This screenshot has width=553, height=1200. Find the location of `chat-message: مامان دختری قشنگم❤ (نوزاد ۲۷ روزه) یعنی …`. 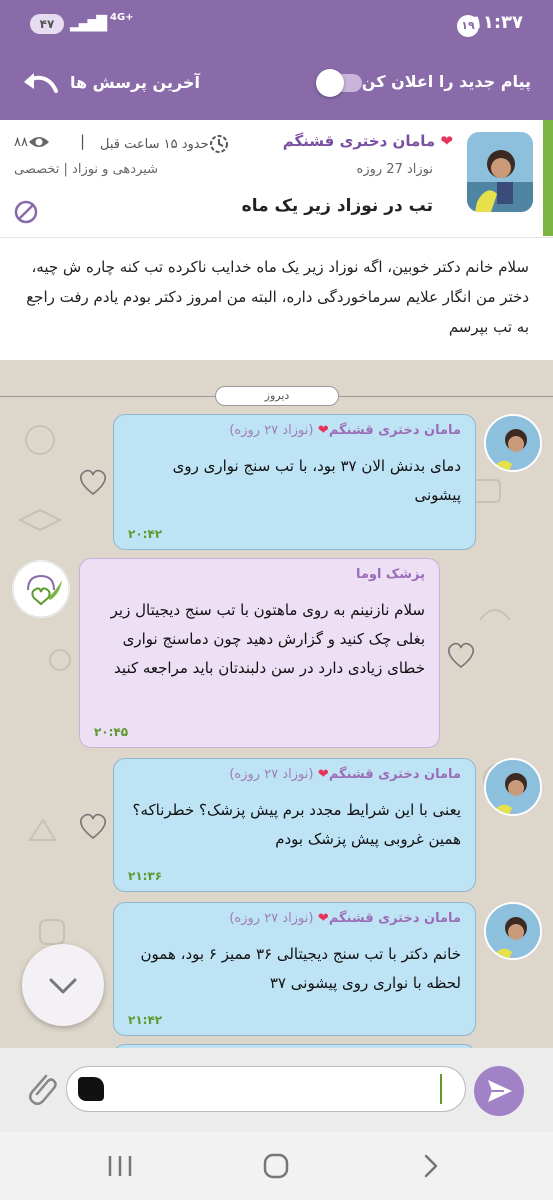

chat-message: مامان دختری قشنگم❤ (نوزاد ۲۷ روزه) یعنی … is located at coordinates (294, 825).